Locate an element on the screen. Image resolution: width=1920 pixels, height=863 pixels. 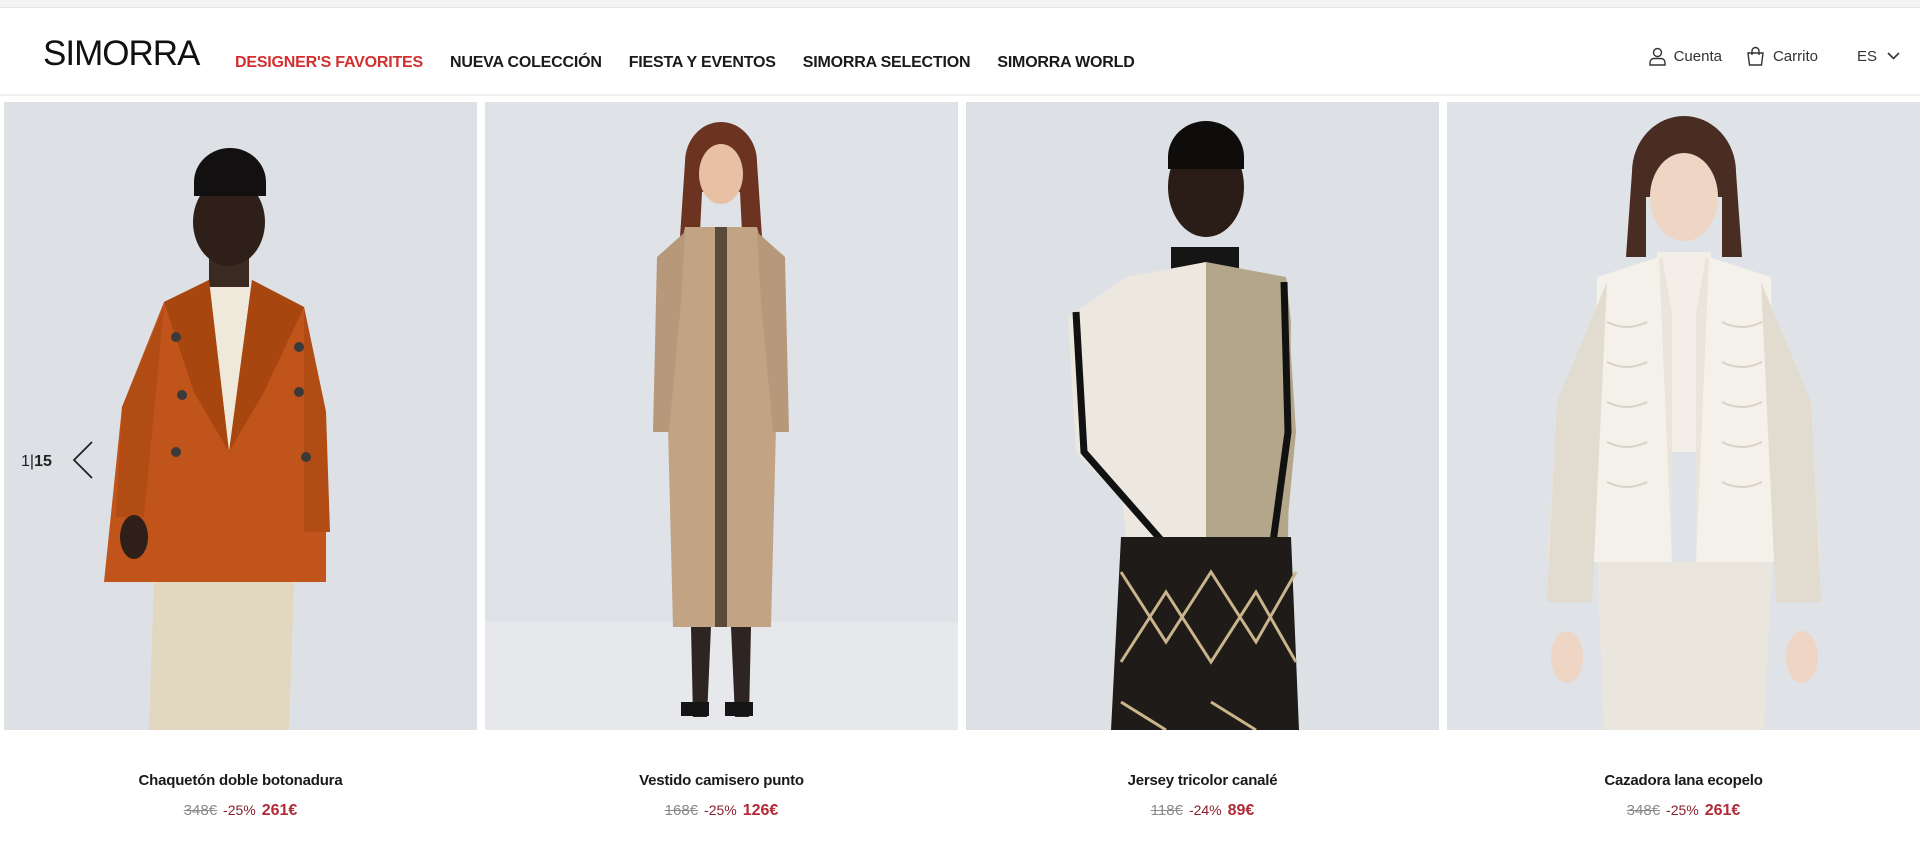
nav-fiesta-y-eventos: FIESTA Y EVENTOS is located at coordinates (702, 63).